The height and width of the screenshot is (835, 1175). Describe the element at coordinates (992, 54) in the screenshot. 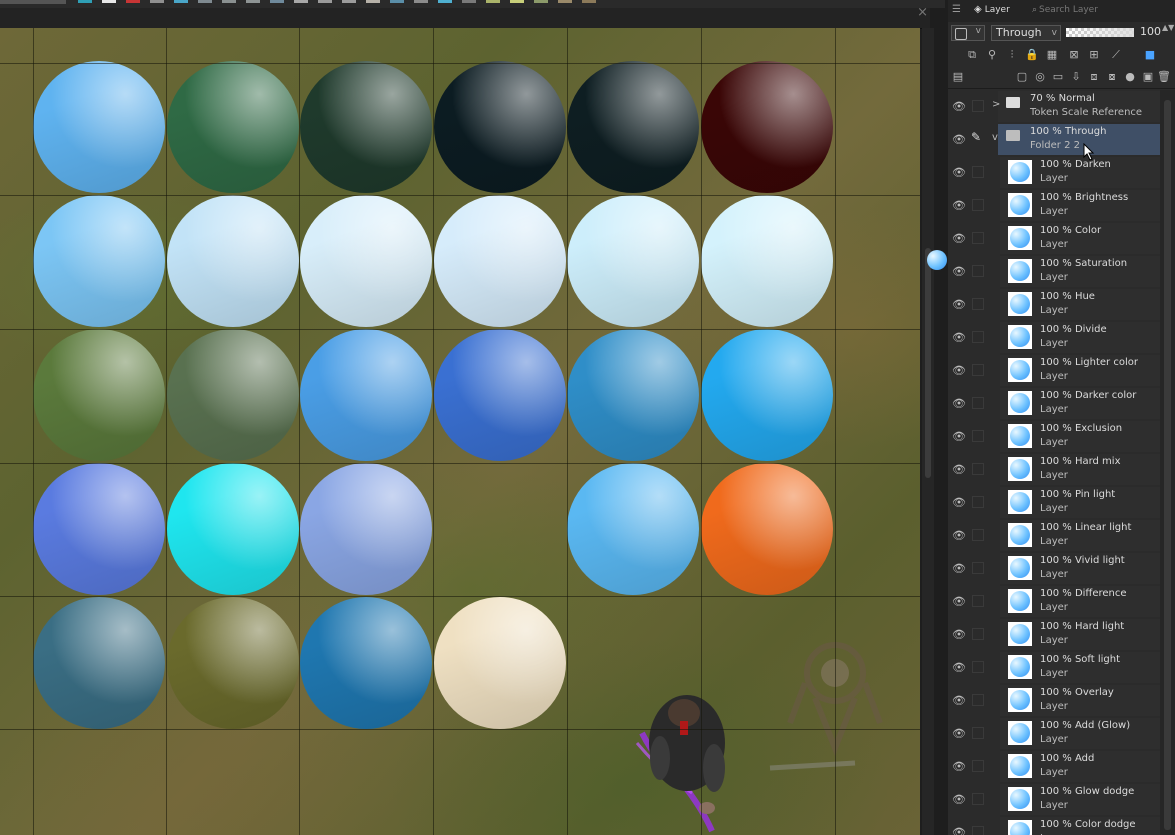

I see `reference-icon: ⚲` at that location.